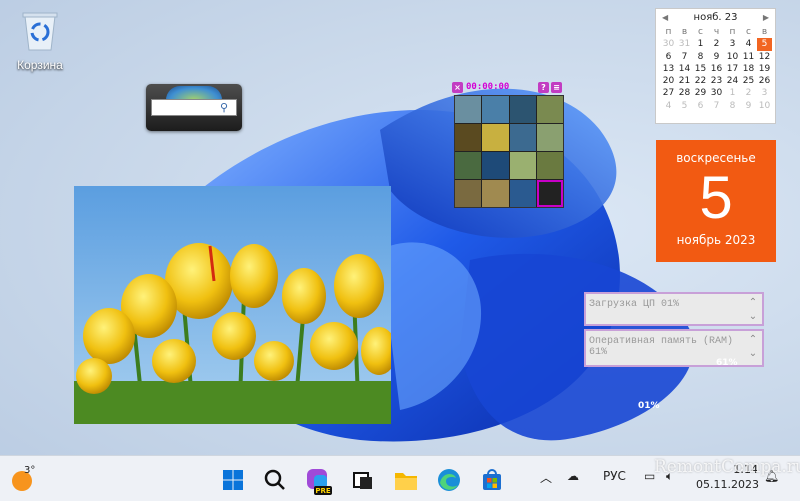 The image size is (800, 501). I want to click on clock-date: 05.11.2023, so click(727, 484).